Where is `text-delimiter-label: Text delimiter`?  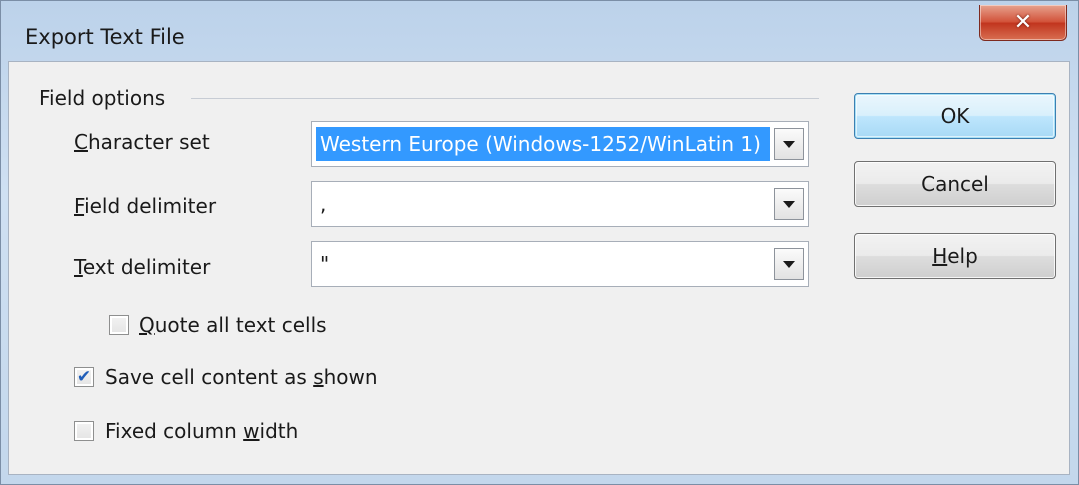 text-delimiter-label: Text delimiter is located at coordinates (142, 267).